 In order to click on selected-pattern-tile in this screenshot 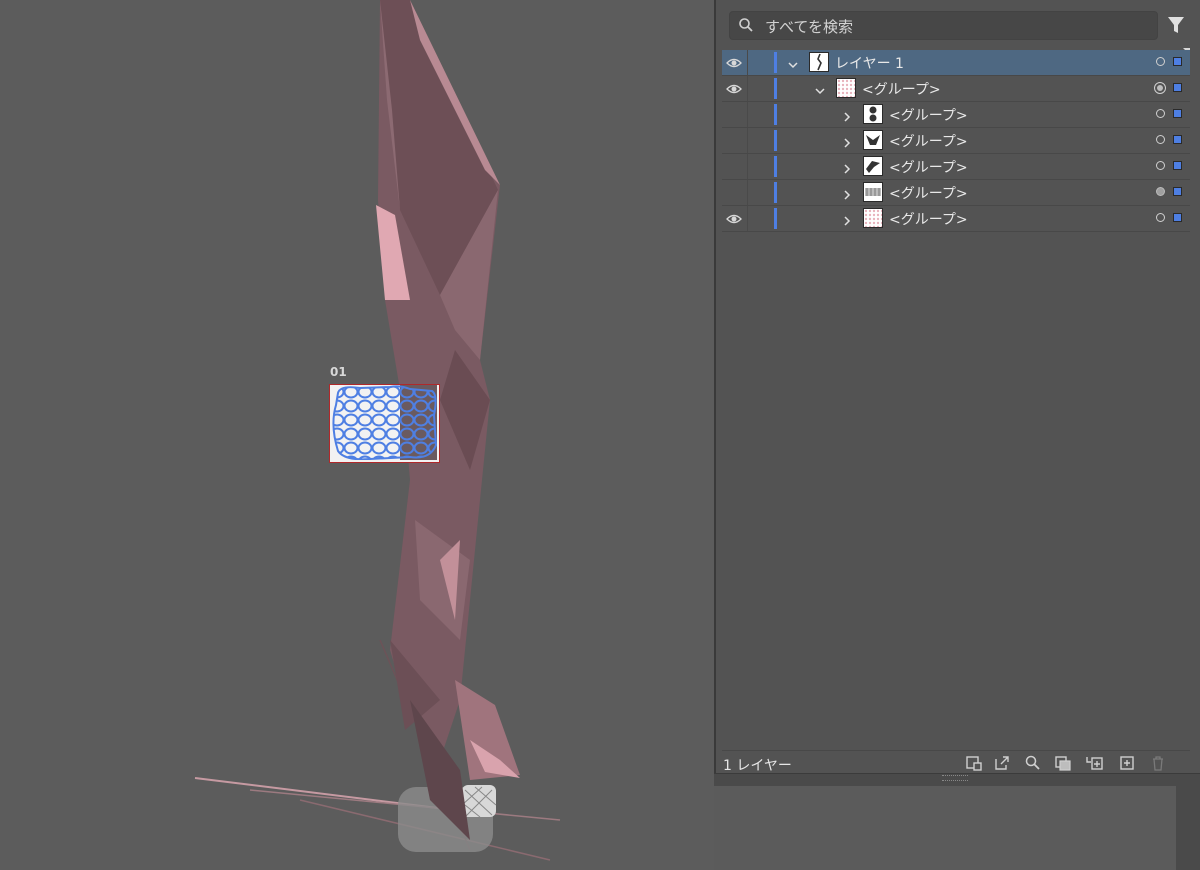, I will do `click(384, 423)`.